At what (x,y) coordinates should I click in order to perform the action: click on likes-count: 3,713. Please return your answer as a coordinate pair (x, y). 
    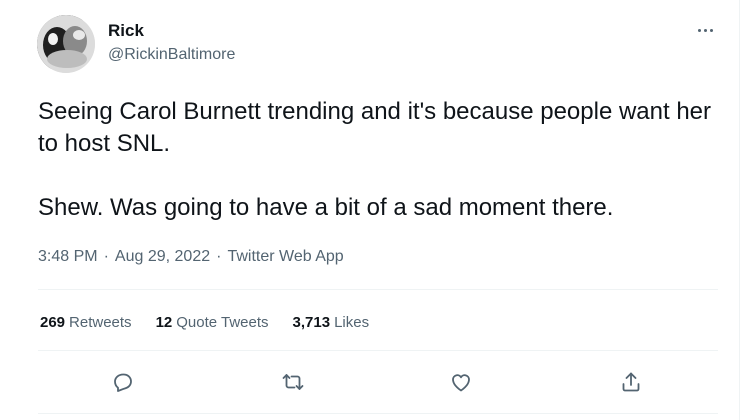
    Looking at the image, I should click on (311, 322).